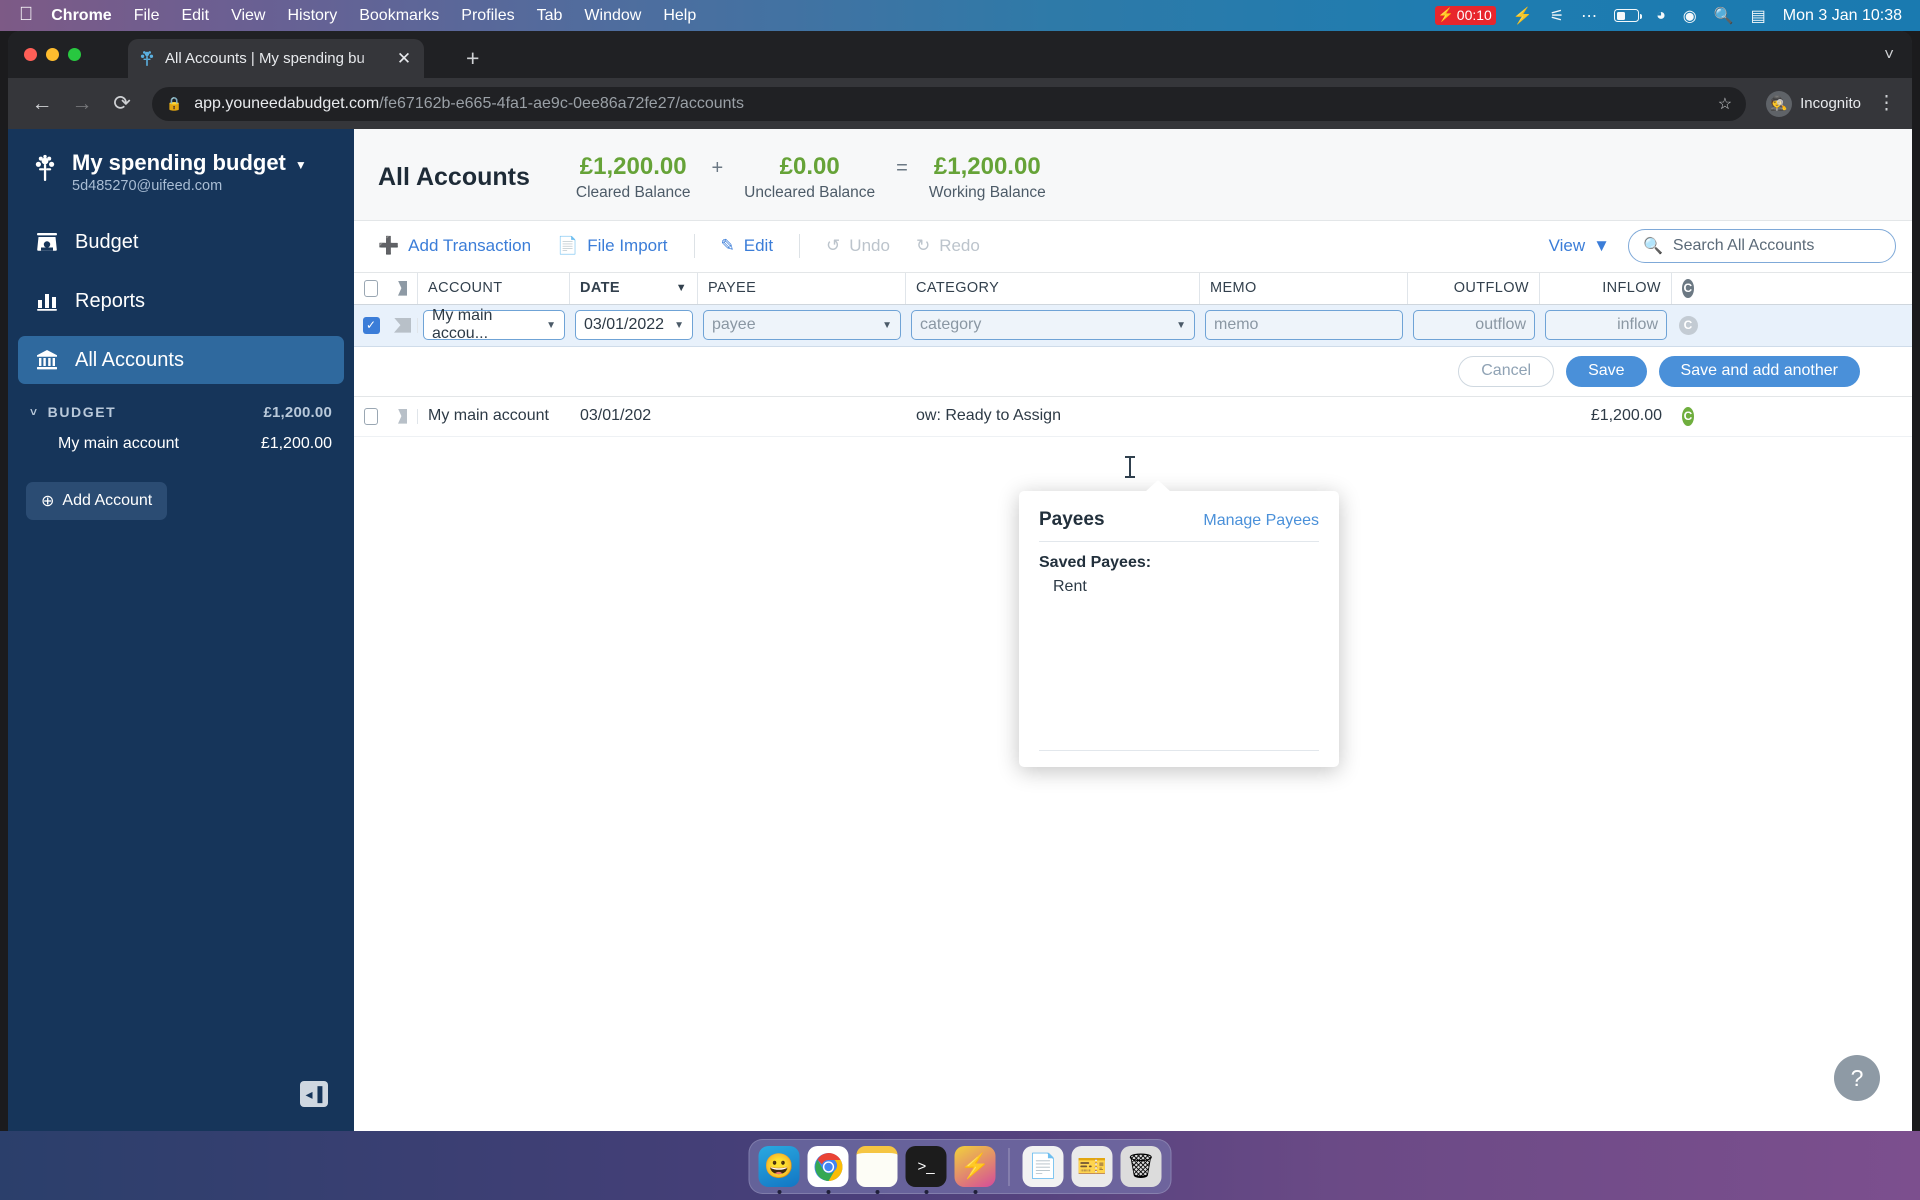 The image size is (1920, 1200). What do you see at coordinates (1053, 325) in the screenshot?
I see `category-input: category ▼` at bounding box center [1053, 325].